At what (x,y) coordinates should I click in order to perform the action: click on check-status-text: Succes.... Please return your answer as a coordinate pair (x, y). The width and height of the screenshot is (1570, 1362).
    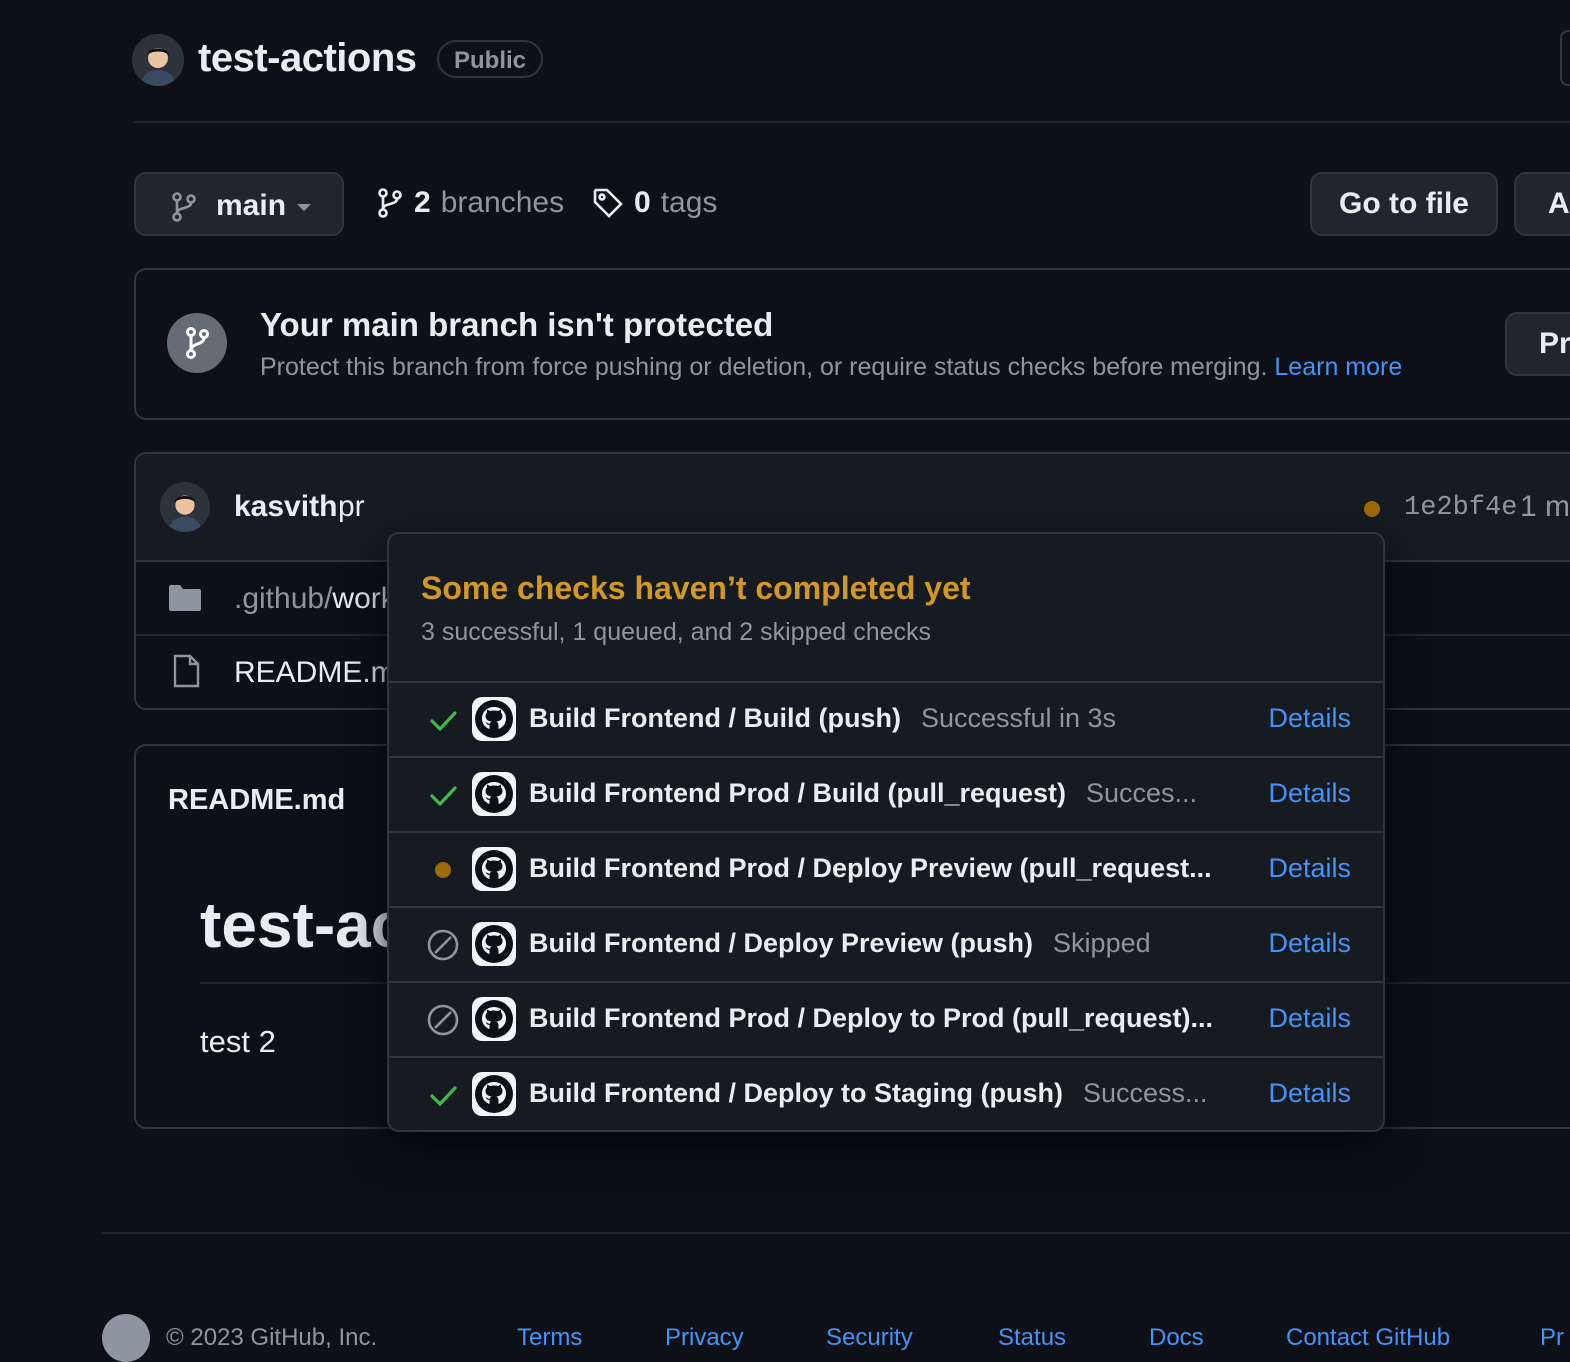
    Looking at the image, I should click on (1141, 793).